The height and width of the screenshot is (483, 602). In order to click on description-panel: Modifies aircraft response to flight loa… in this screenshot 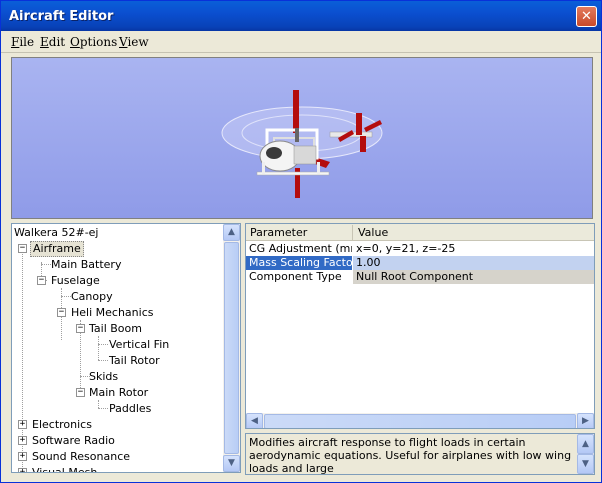, I will do `click(420, 454)`.